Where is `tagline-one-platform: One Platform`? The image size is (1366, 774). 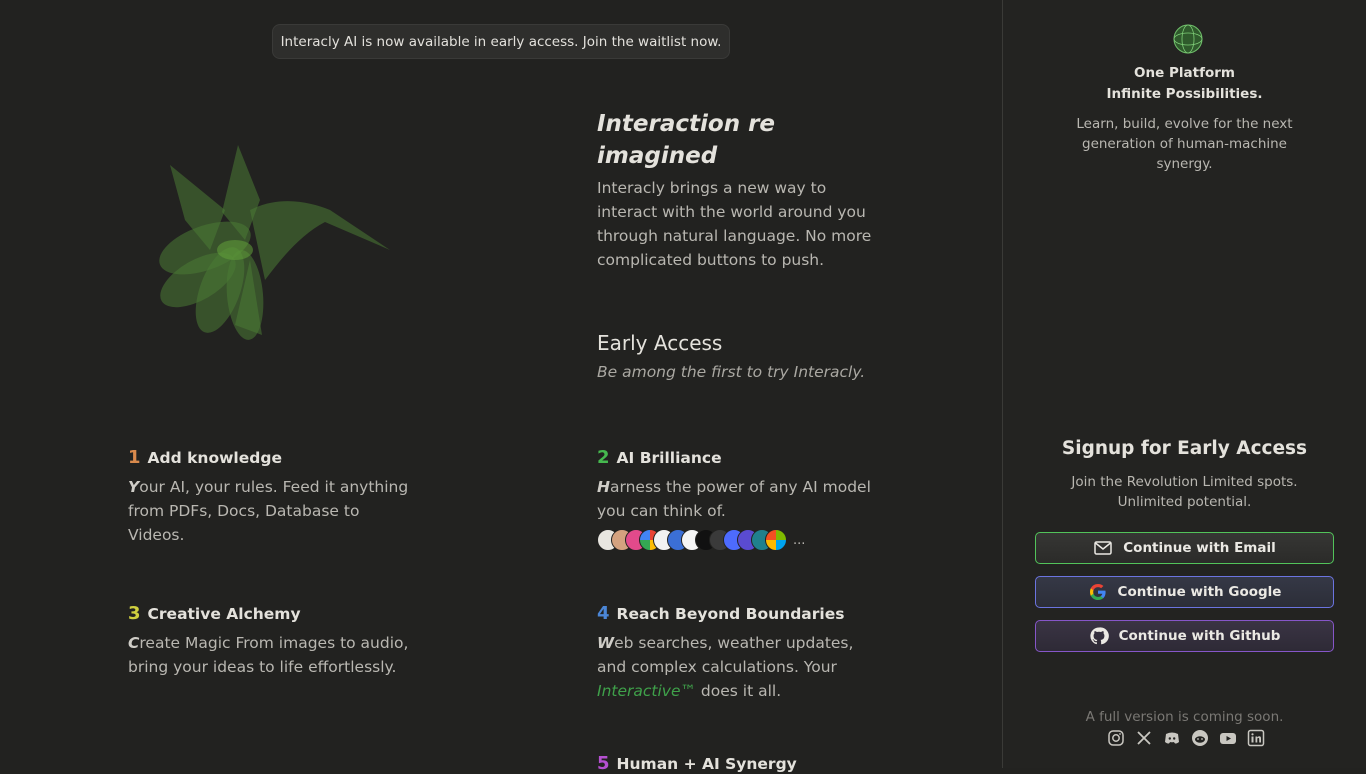
tagline-one-platform: One Platform is located at coordinates (1184, 73).